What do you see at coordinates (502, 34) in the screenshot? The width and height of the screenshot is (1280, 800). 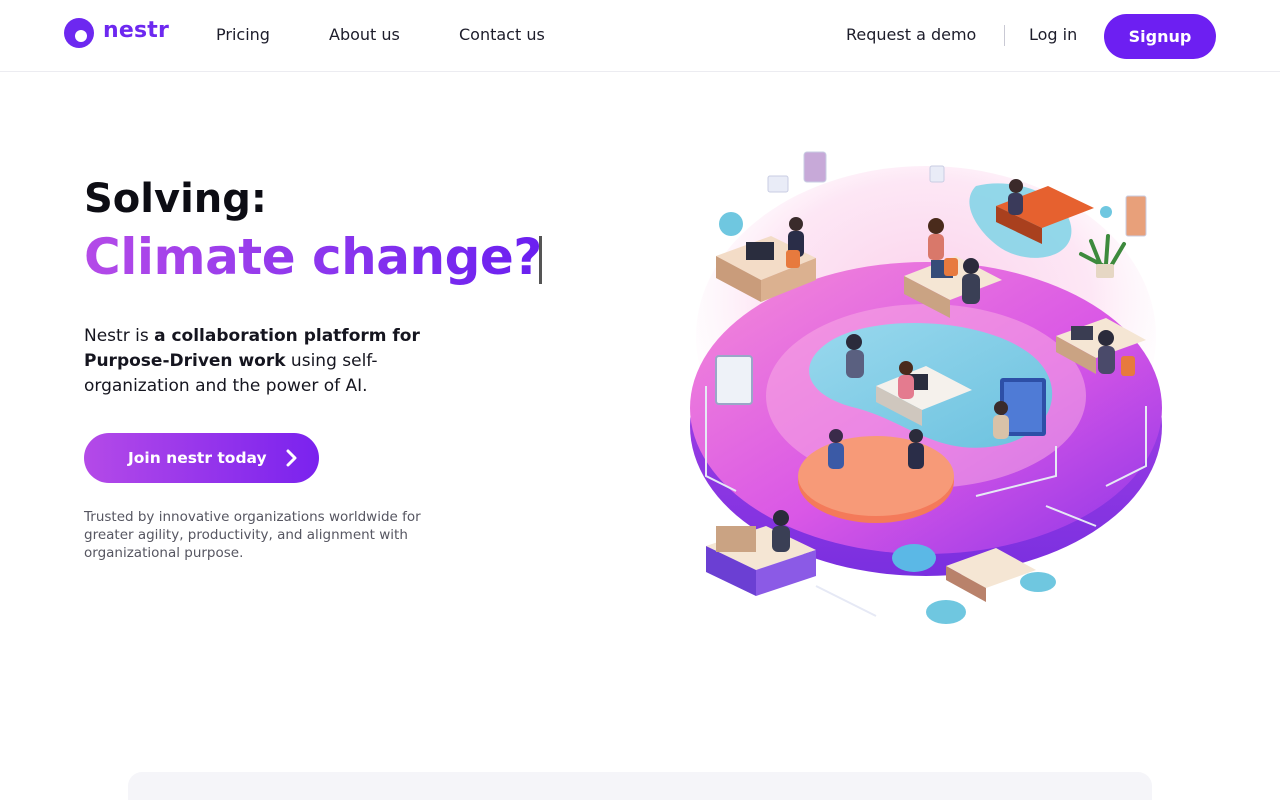 I see `nav-link-contact-us: Contact us` at bounding box center [502, 34].